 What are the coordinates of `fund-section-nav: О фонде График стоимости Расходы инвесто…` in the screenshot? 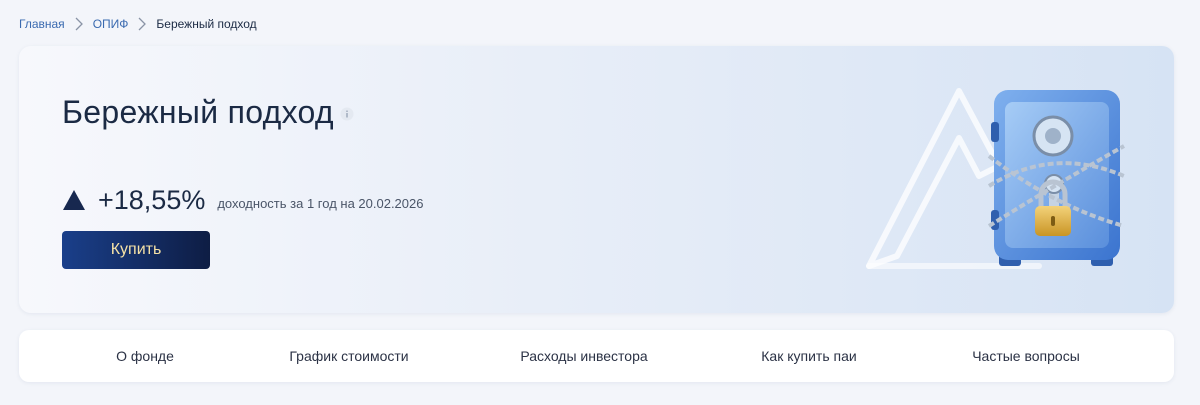 It's located at (596, 356).